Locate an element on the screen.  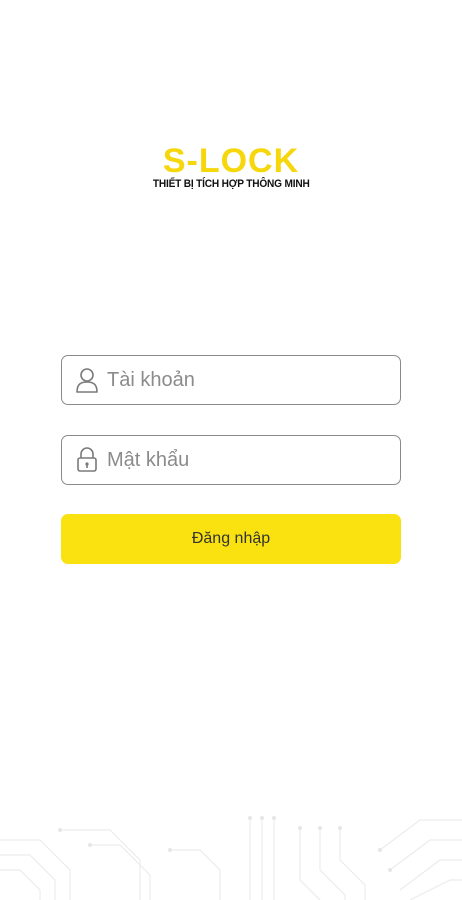
circuit-pattern-background is located at coordinates (231, 858).